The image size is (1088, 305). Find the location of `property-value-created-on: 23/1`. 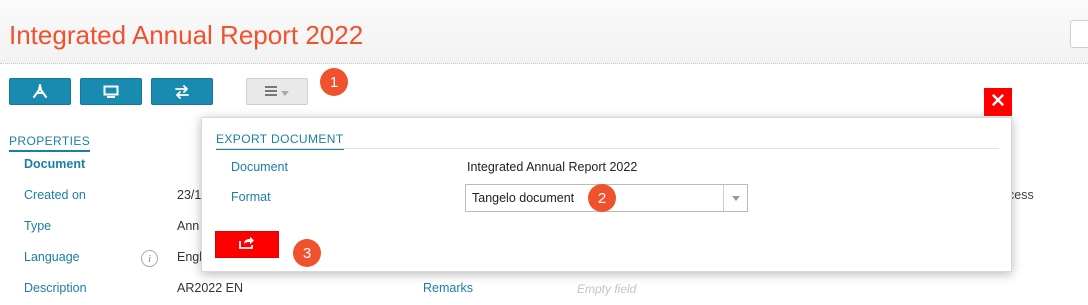

property-value-created-on: 23/1 is located at coordinates (189, 195).